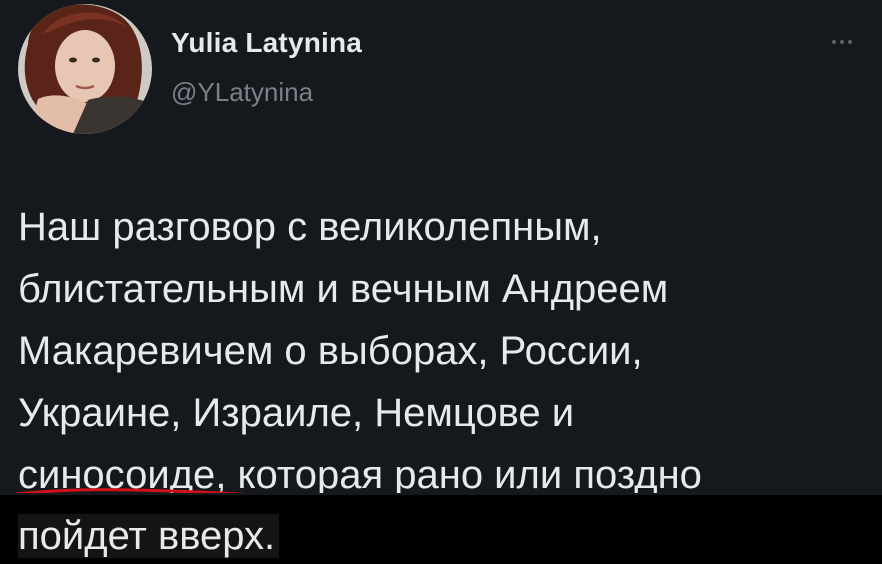 The width and height of the screenshot is (882, 564). I want to click on tweet-line: блистательным и вечным Андреем, so click(343, 289).